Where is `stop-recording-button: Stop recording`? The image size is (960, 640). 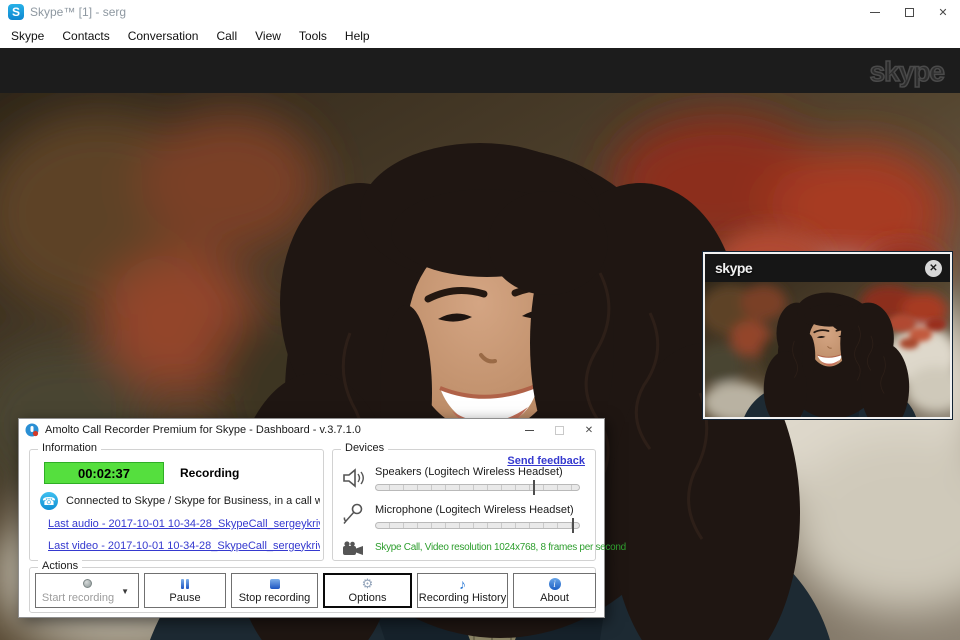
stop-recording-button: Stop recording is located at coordinates (274, 590).